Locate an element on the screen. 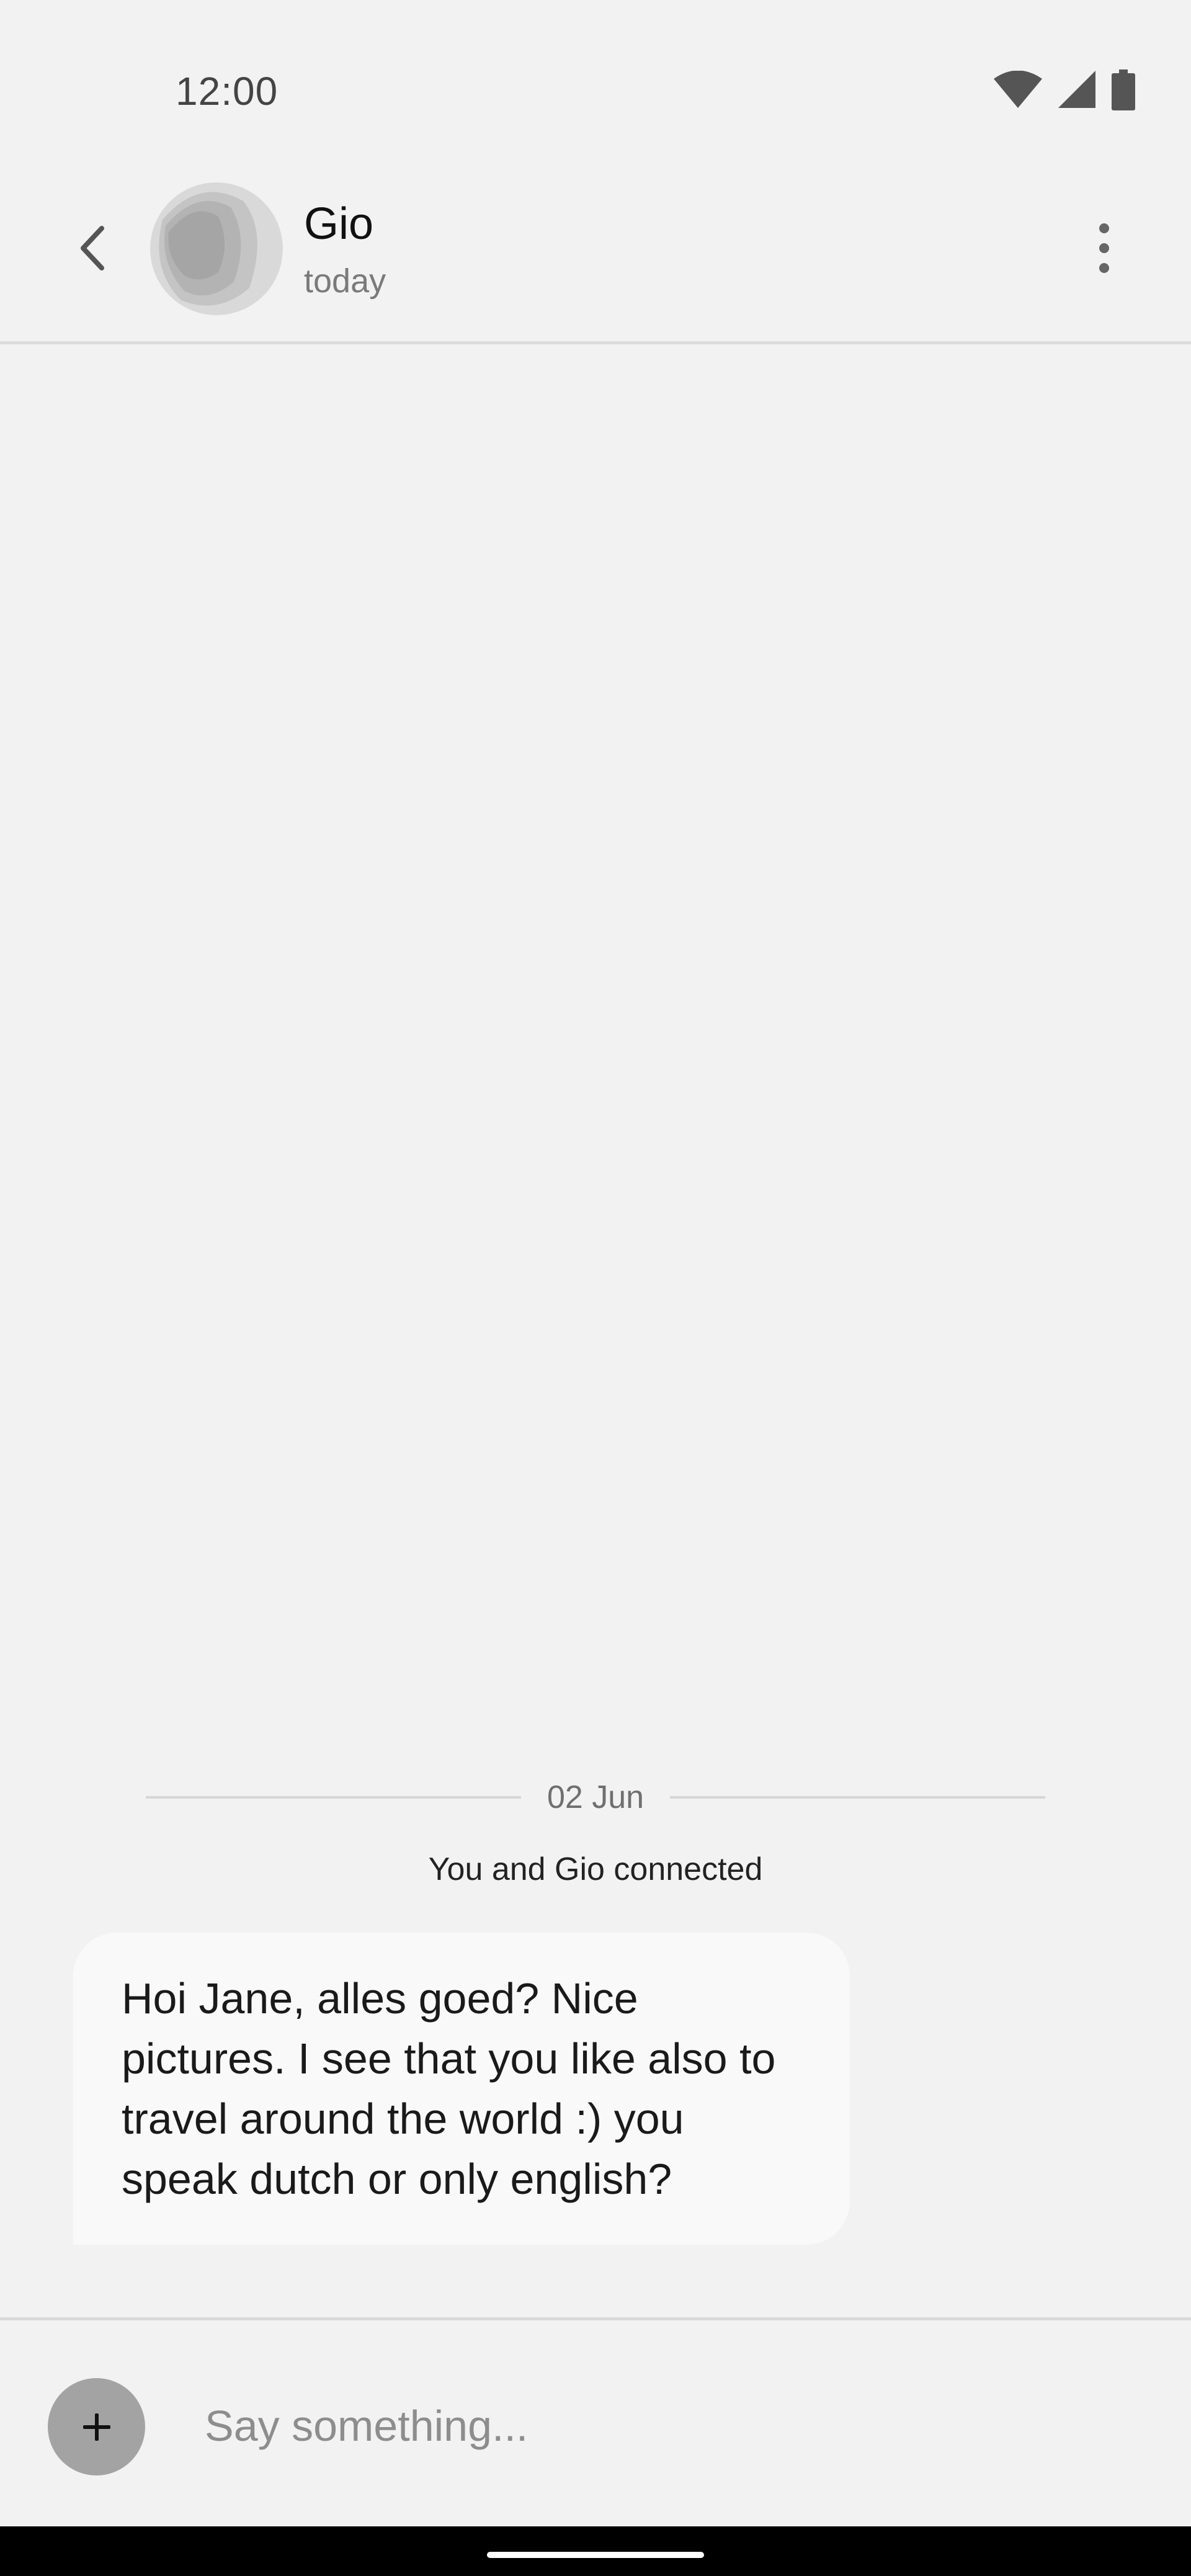 This screenshot has height=2576, width=1191. more-options-button is located at coordinates (1104, 248).